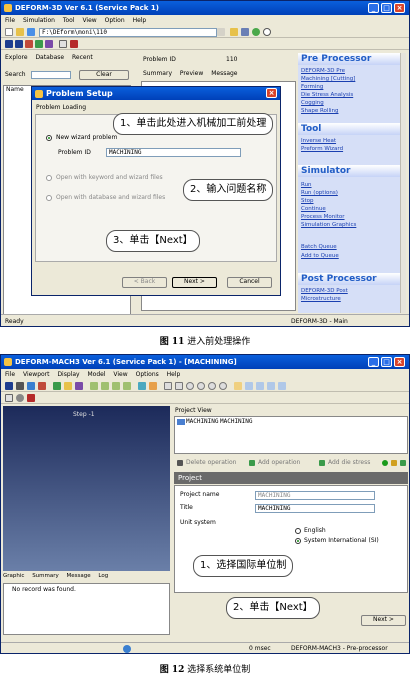  What do you see at coordinates (315, 508) in the screenshot?
I see `title-input: MACHINING` at bounding box center [315, 508].